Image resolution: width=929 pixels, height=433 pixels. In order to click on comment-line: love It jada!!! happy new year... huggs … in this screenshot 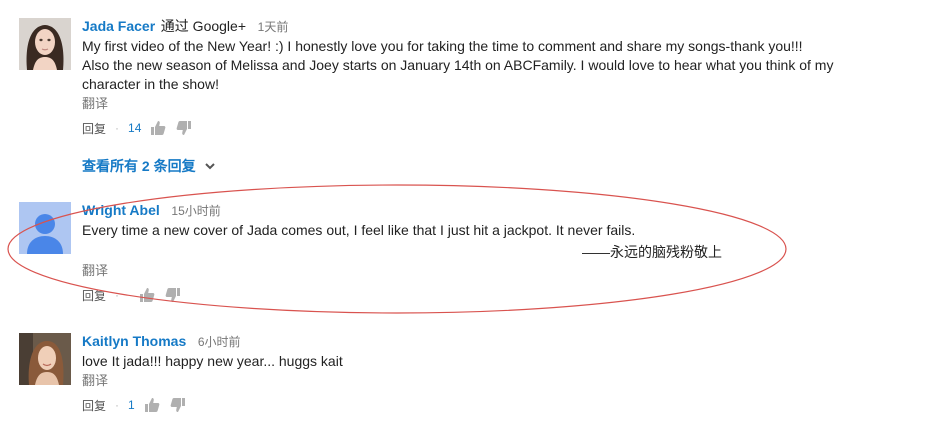, I will do `click(212, 361)`.